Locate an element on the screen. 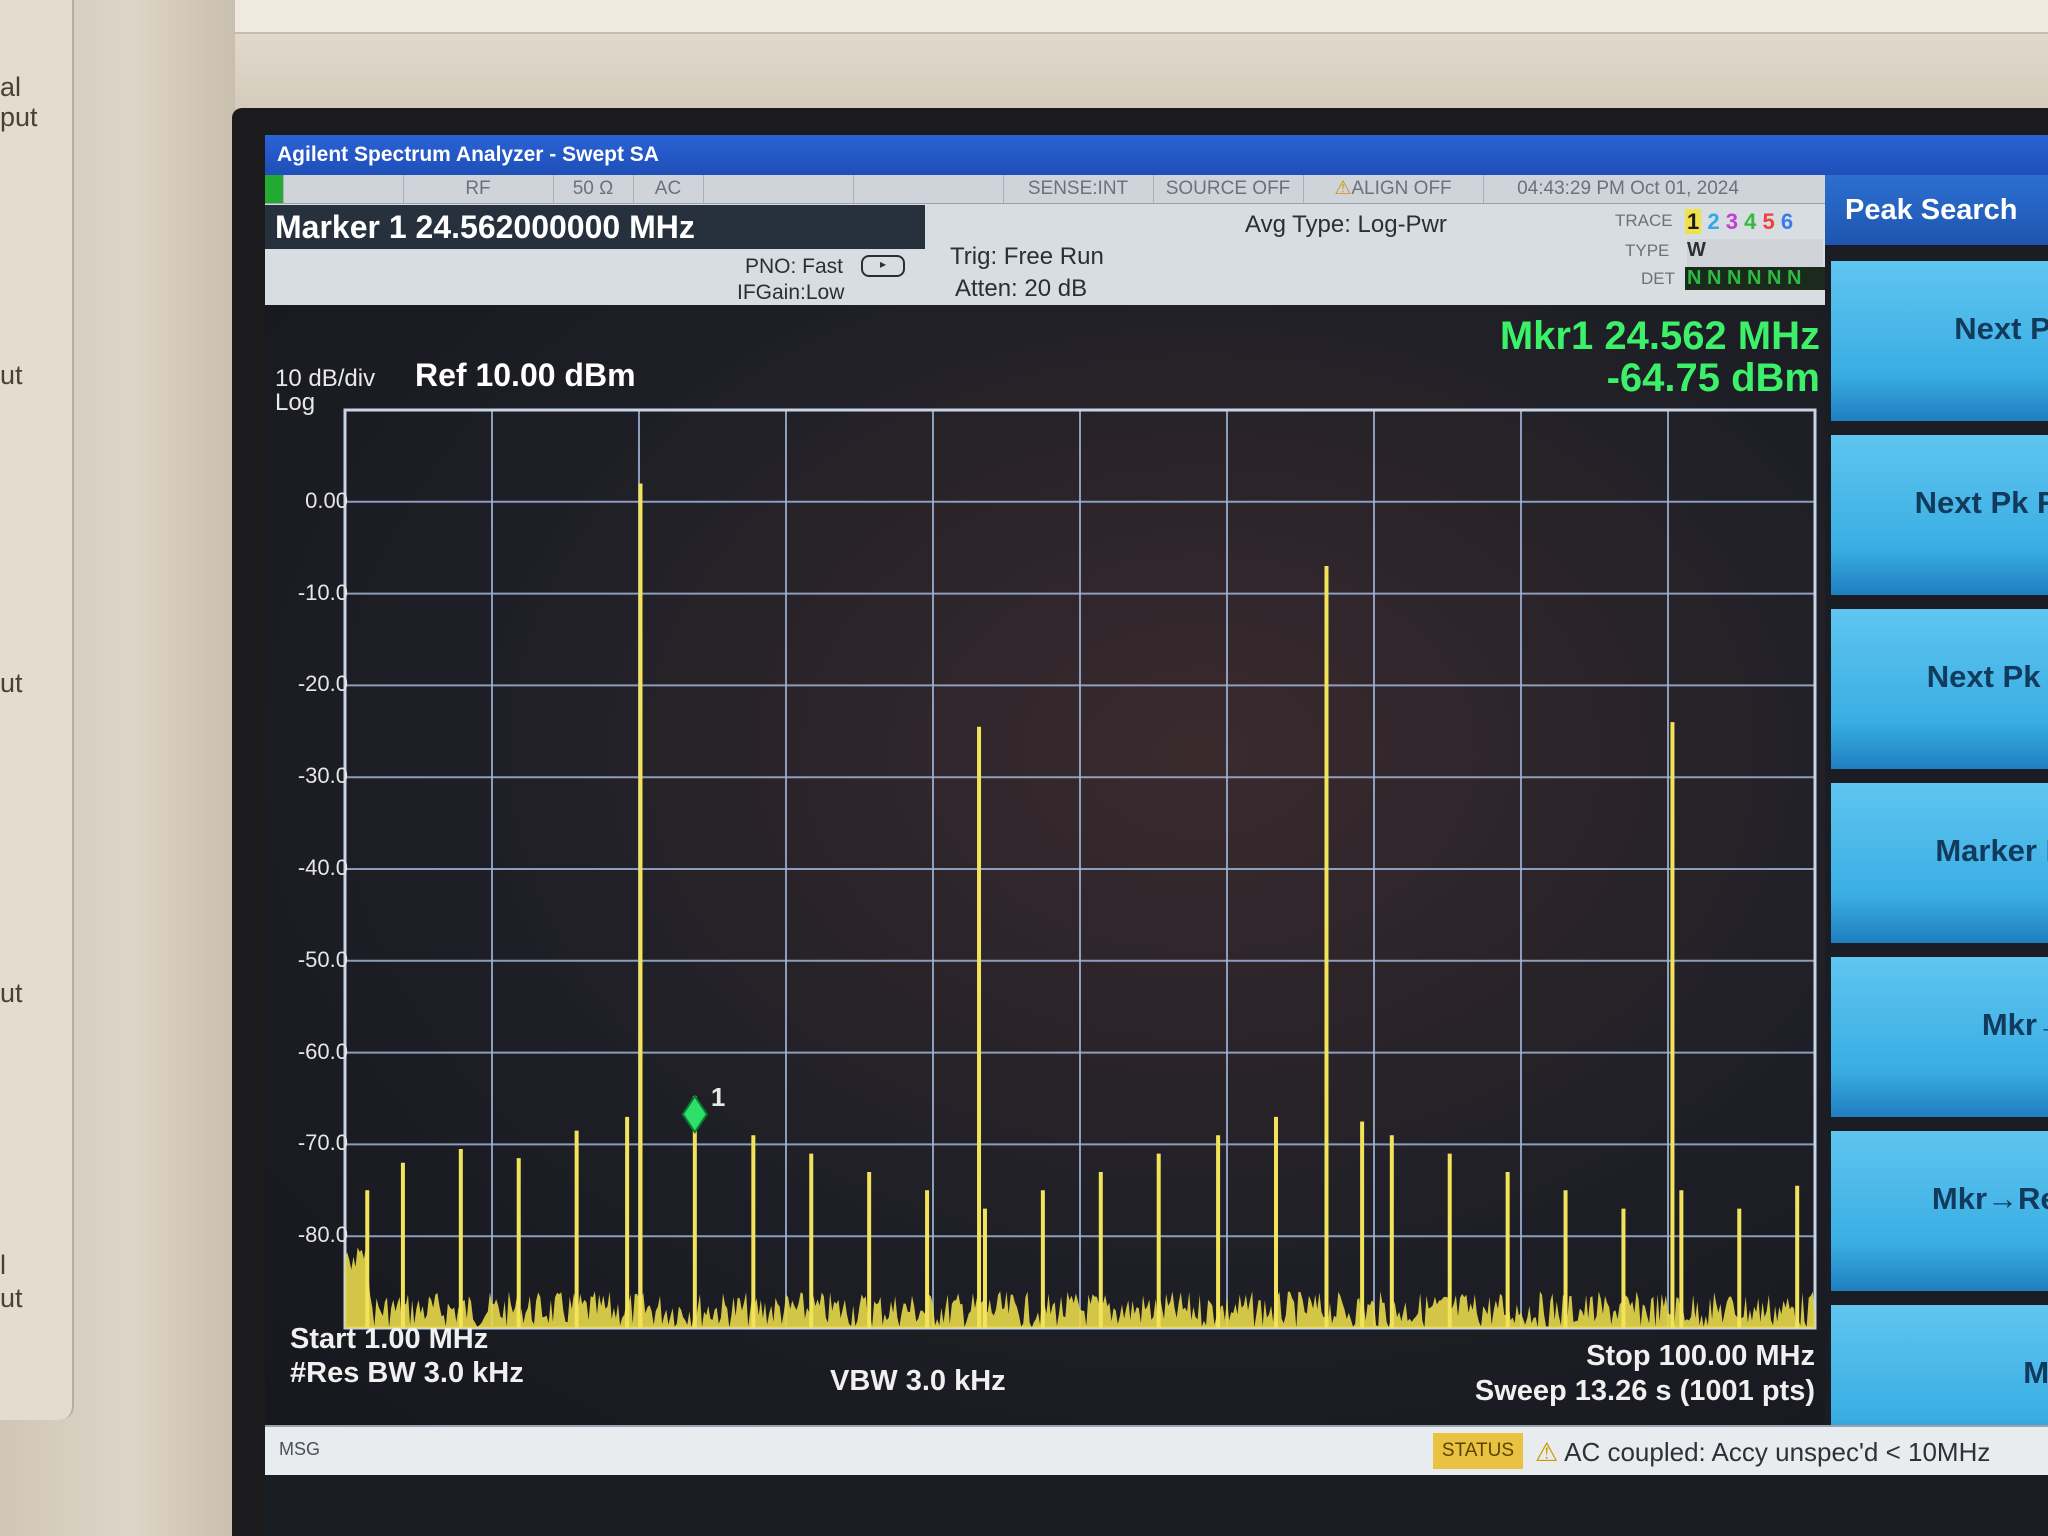 The width and height of the screenshot is (2048, 1536). trace-3: 3 is located at coordinates (1732, 221).